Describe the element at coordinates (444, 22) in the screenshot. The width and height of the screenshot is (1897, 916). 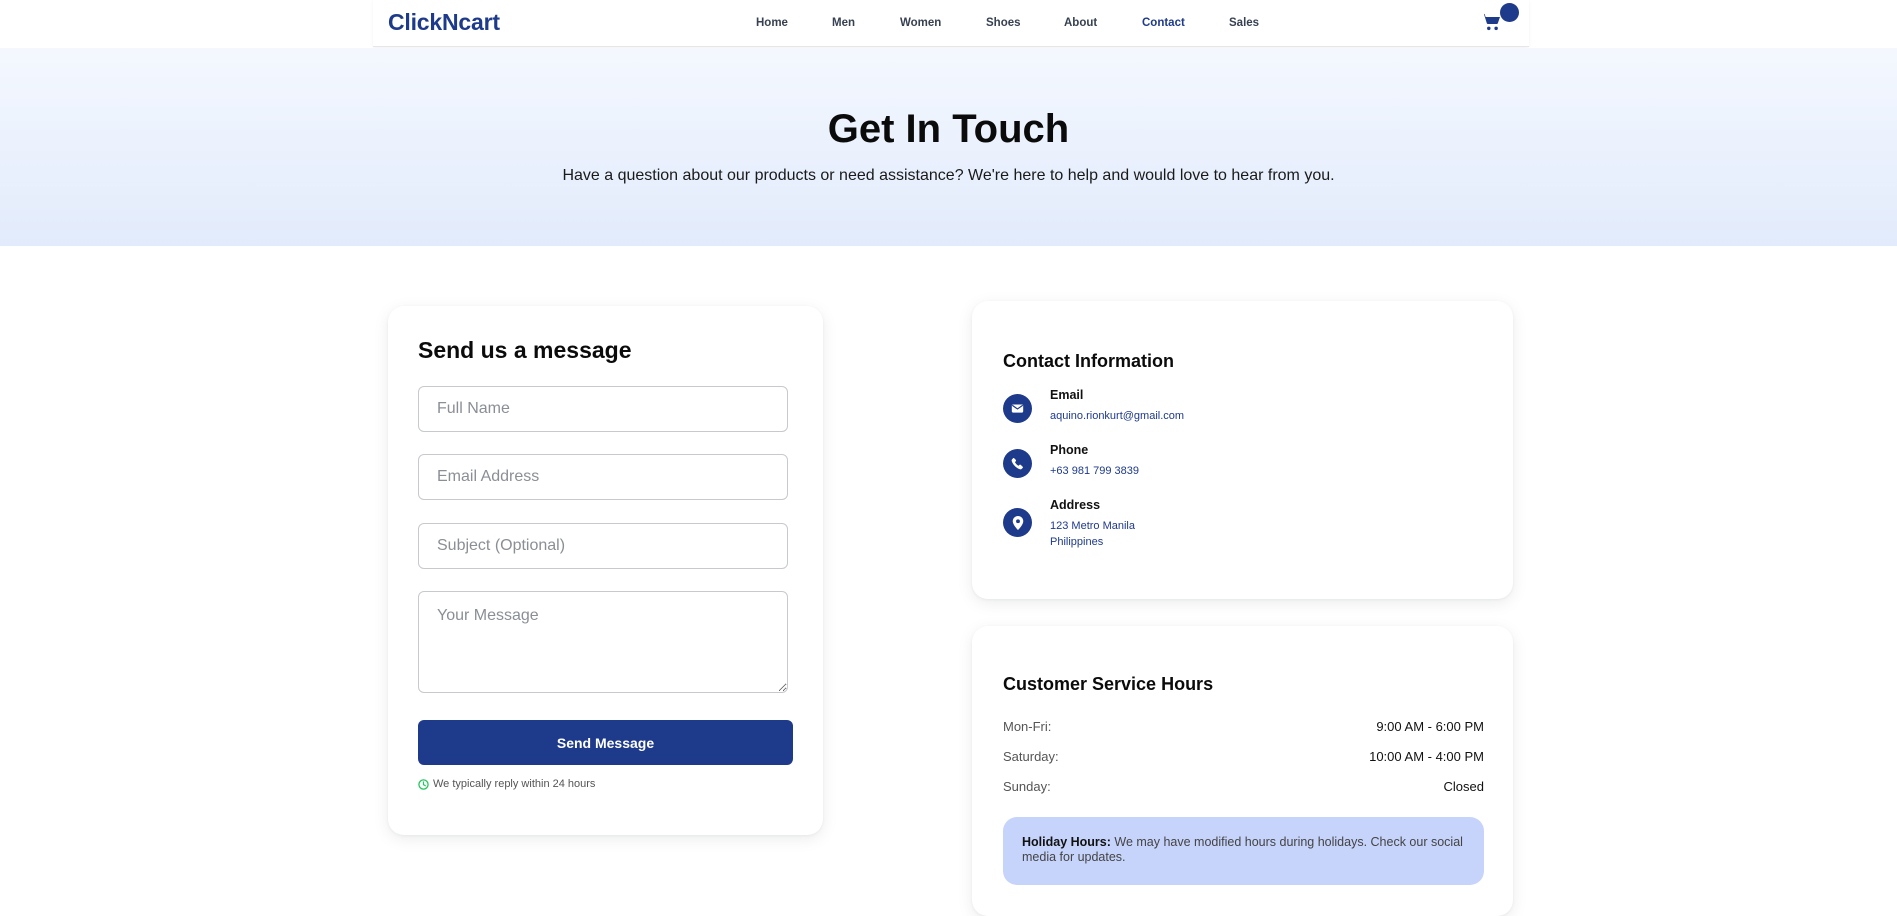
I see `brand-logo: ClickNcart` at that location.